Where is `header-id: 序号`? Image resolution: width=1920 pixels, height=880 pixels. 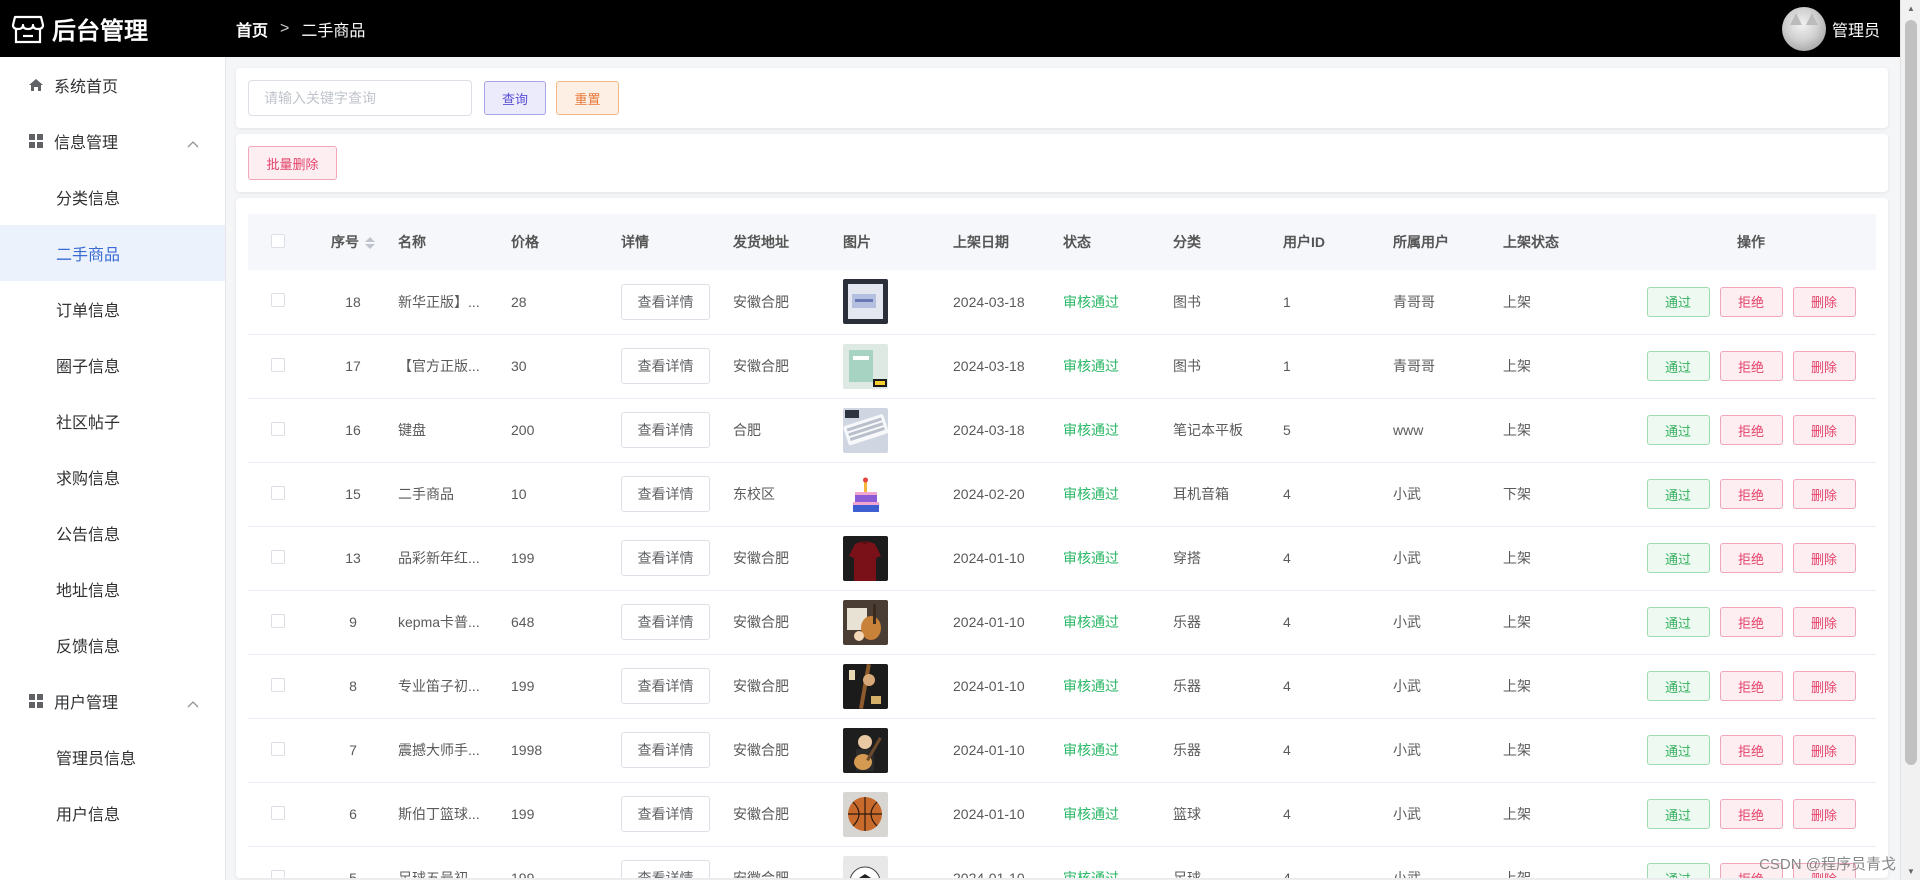 header-id: 序号 is located at coordinates (353, 242).